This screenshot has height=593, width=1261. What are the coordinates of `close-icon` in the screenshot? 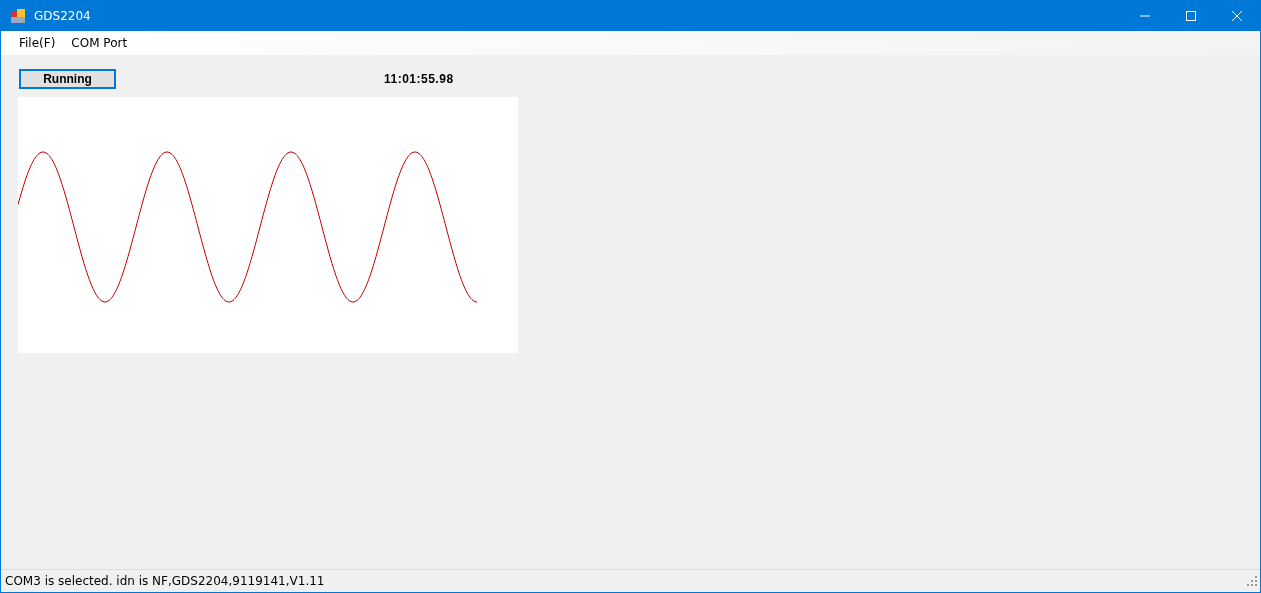 It's located at (1237, 16).